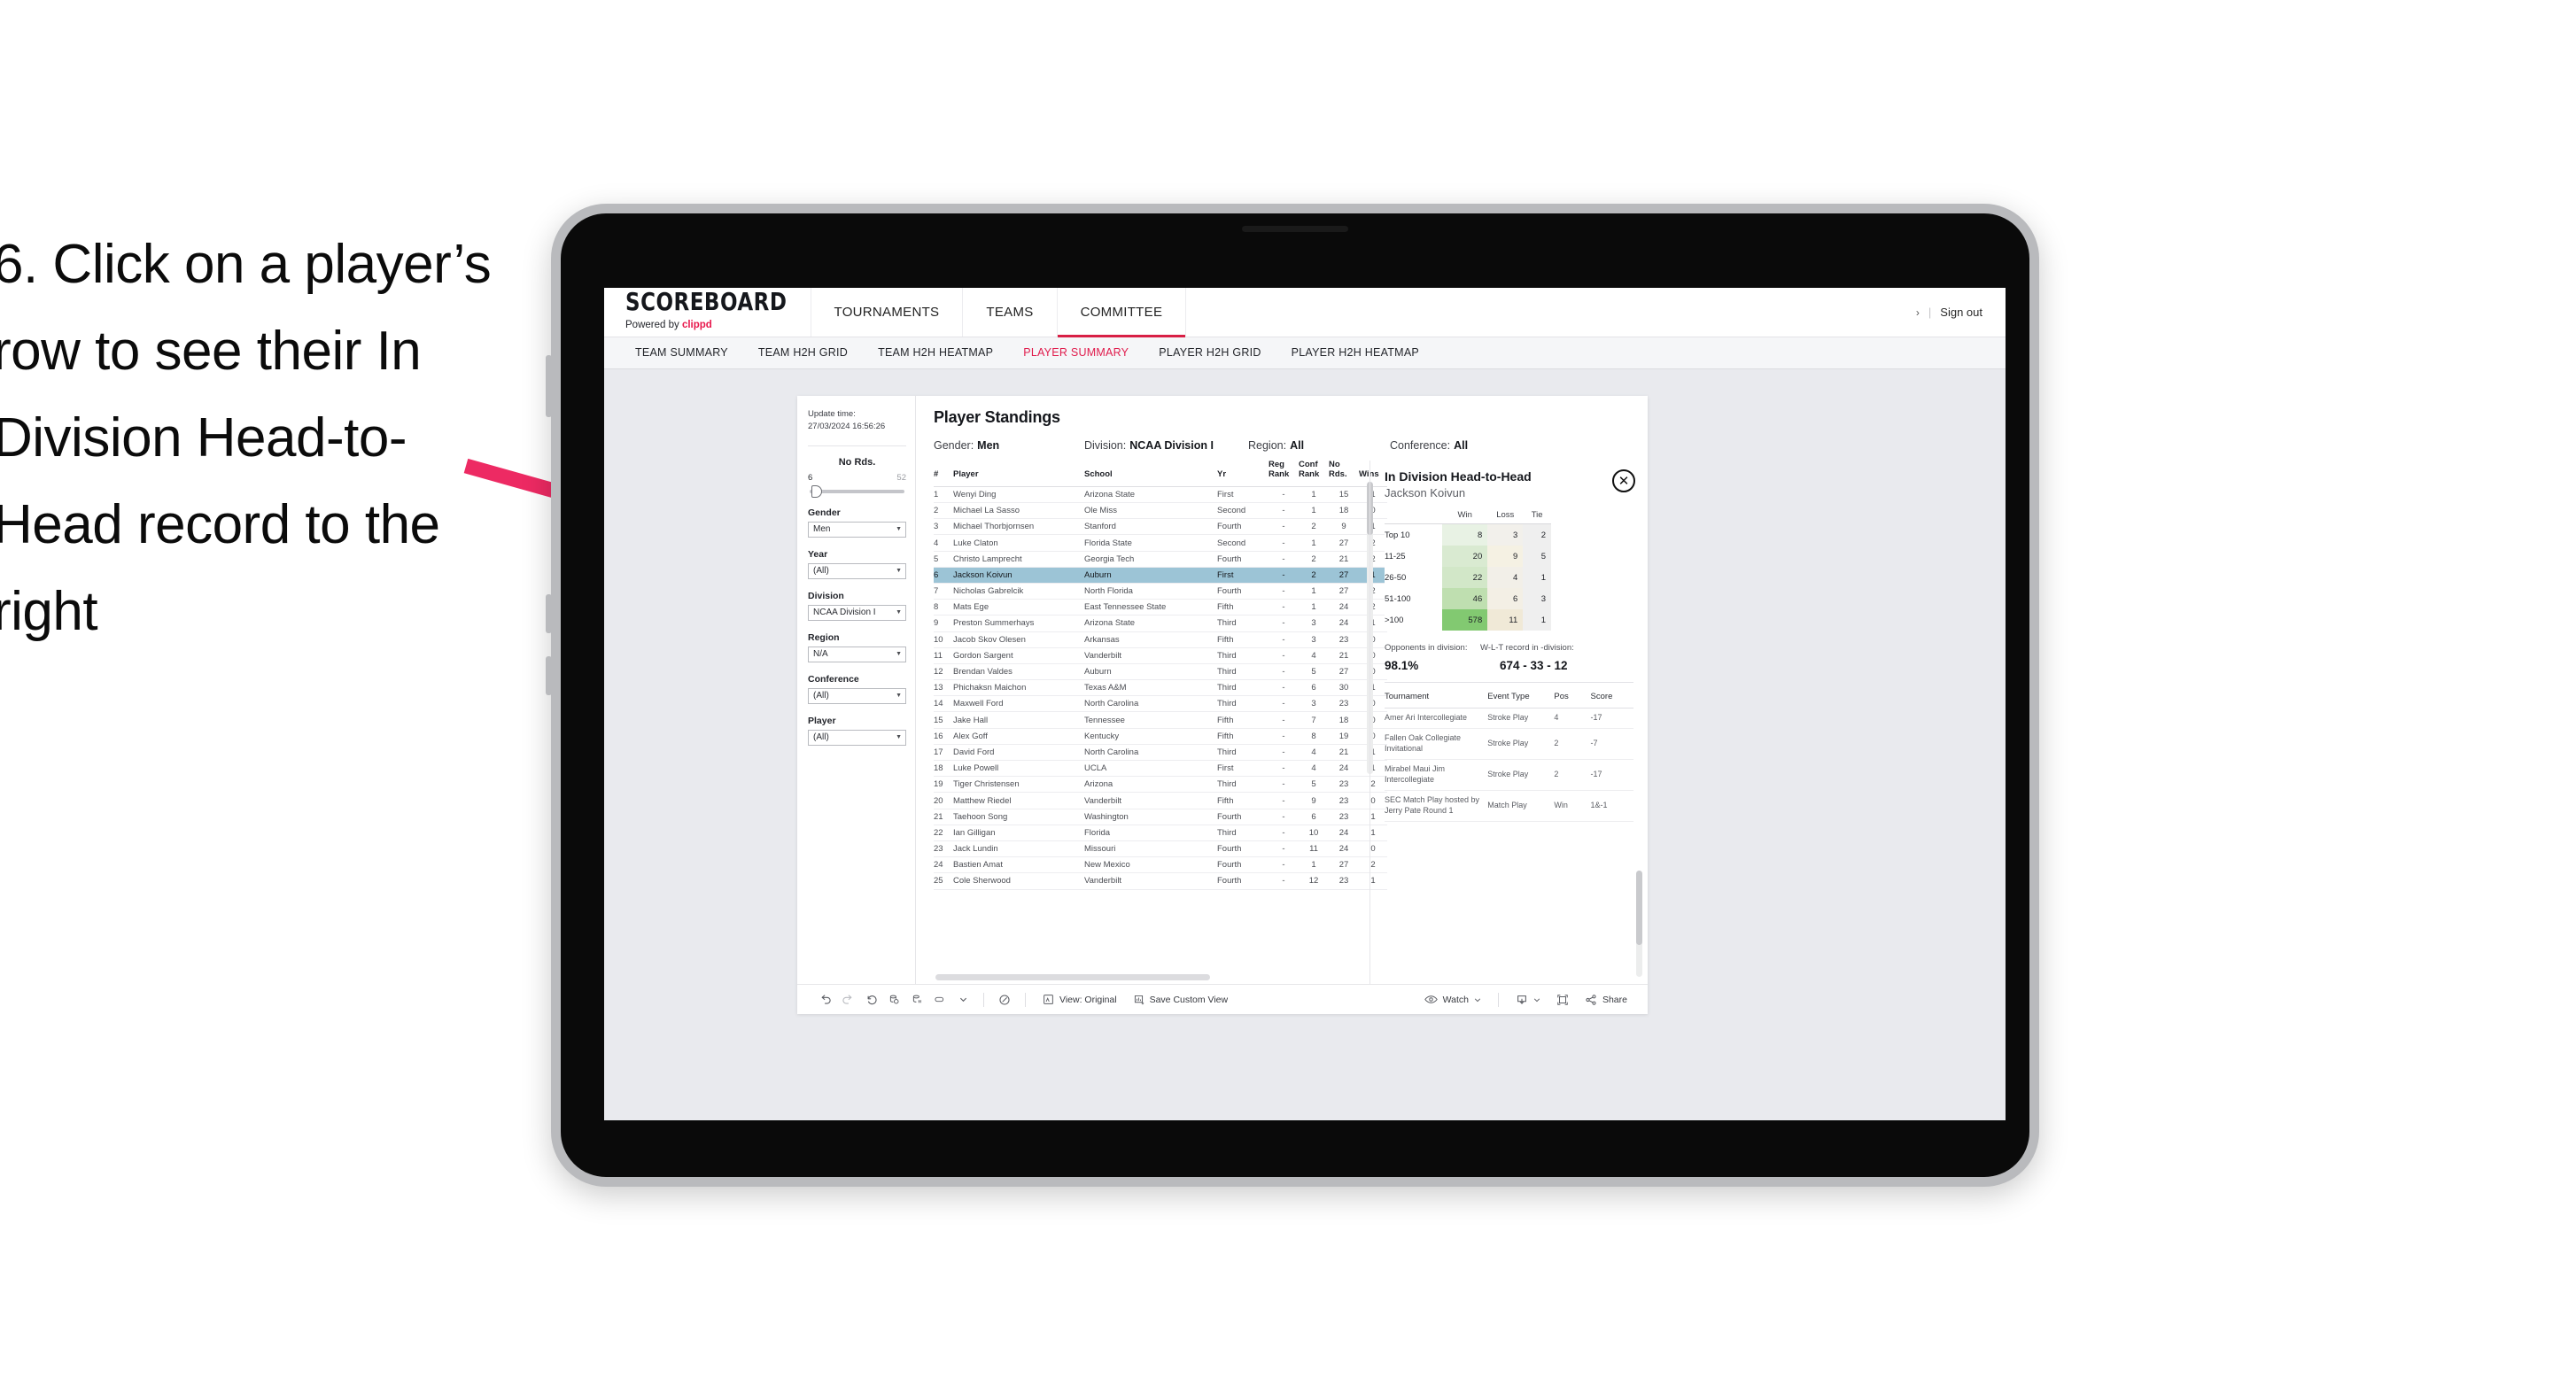  What do you see at coordinates (847, 1000) in the screenshot?
I see `redo-icon` at bounding box center [847, 1000].